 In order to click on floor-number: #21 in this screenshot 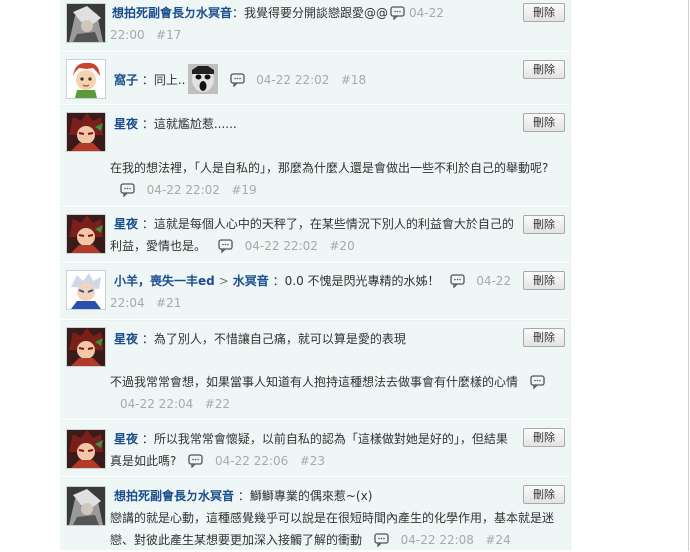, I will do `click(168, 303)`.